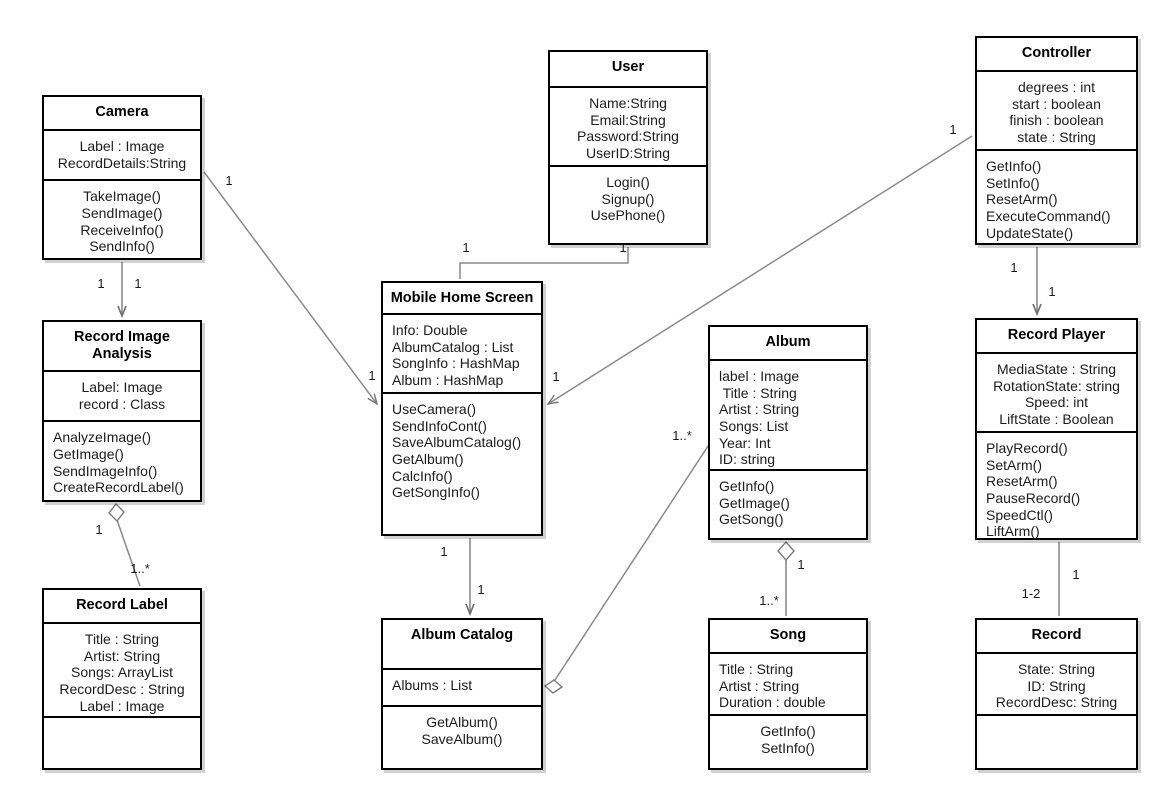 This screenshot has width=1164, height=792. I want to click on method-row: LiftArm(), so click(1013, 531).